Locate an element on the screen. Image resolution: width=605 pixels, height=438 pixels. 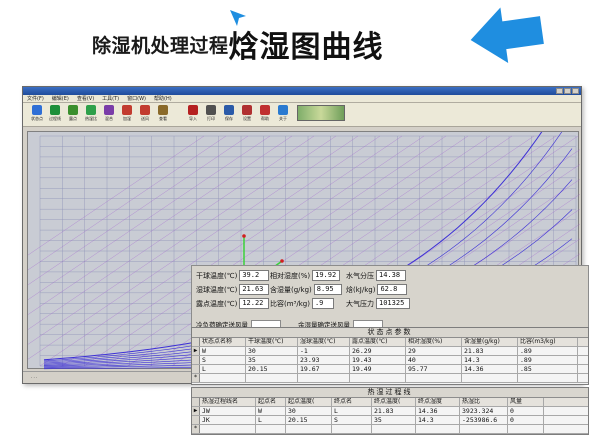
toolbar-button-line: 过程线 is located at coordinates (55, 113).